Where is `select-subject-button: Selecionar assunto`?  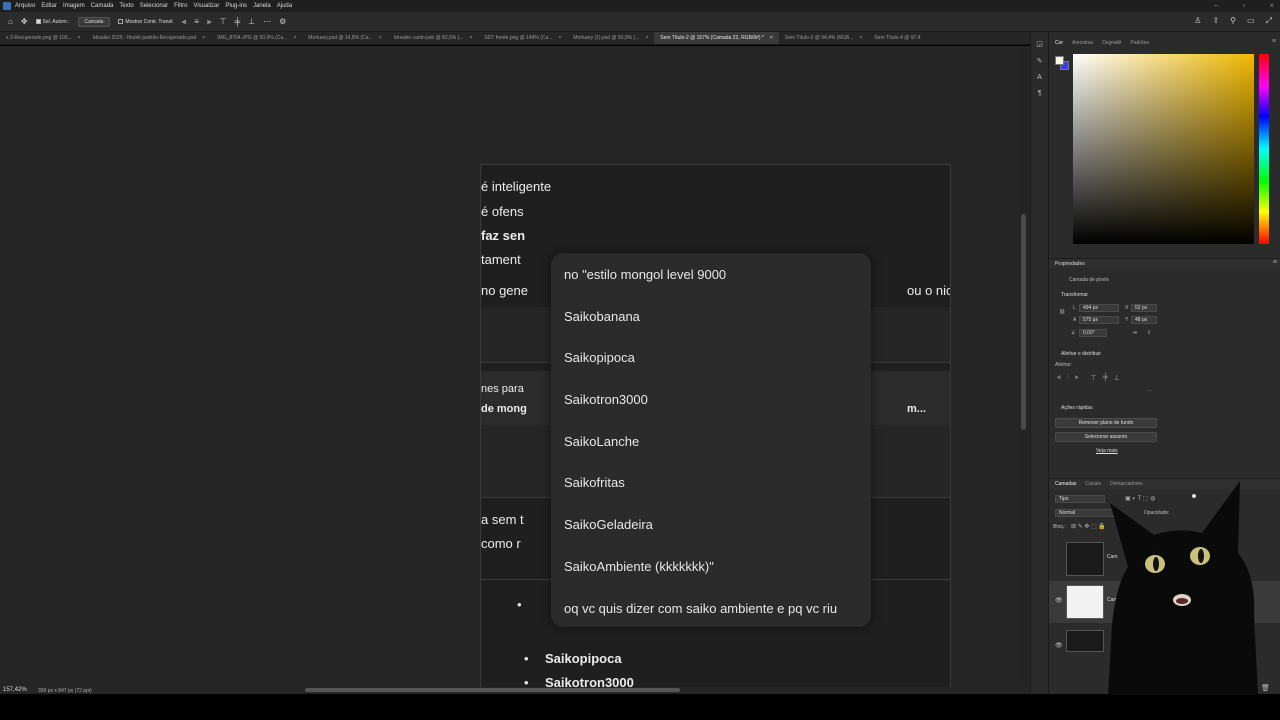
select-subject-button: Selecionar assunto is located at coordinates (1106, 437).